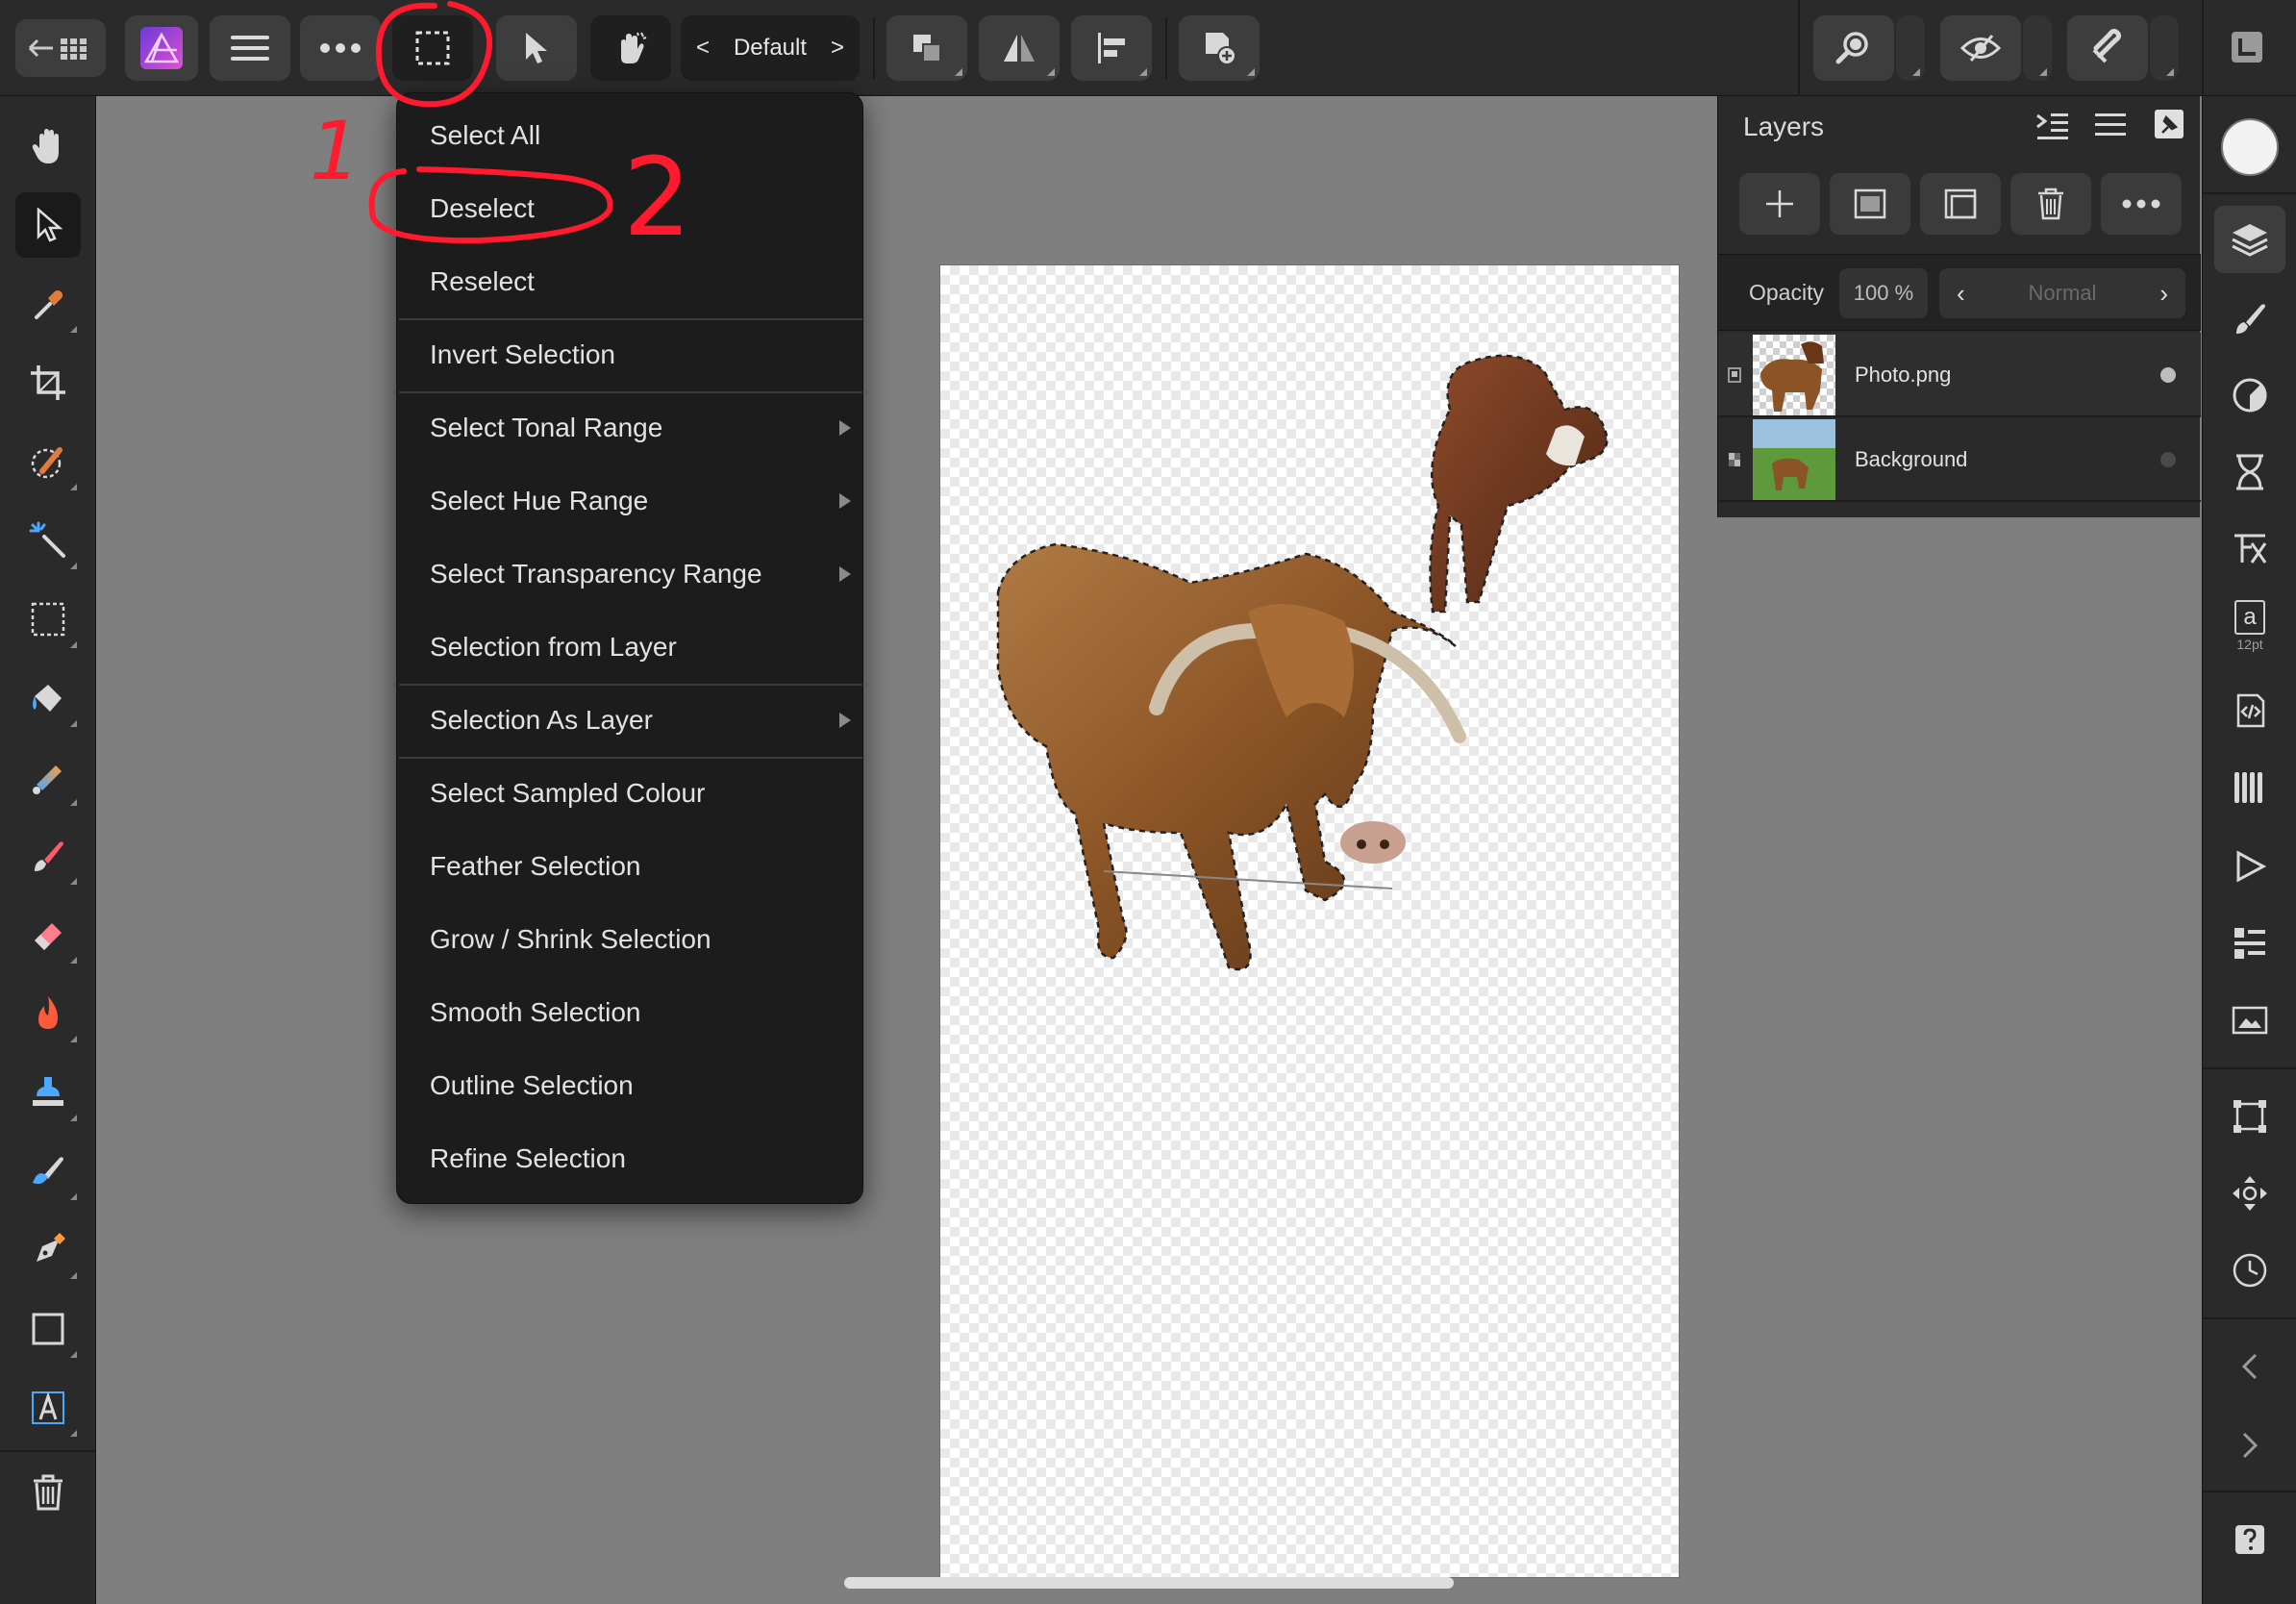 This screenshot has width=2296, height=1604. Describe the element at coordinates (48, 1092) in the screenshot. I see `clone-brush-tool` at that location.